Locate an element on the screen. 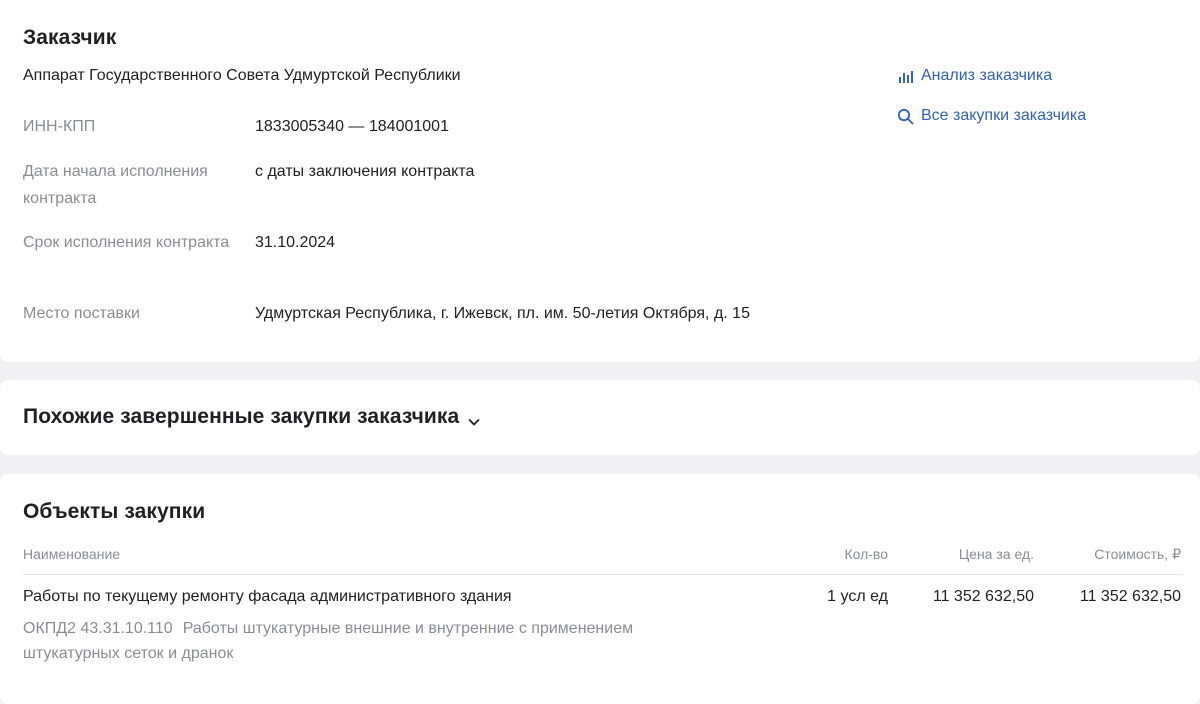  all-customer-purchases-link: Все закупки заказчика is located at coordinates (991, 116).